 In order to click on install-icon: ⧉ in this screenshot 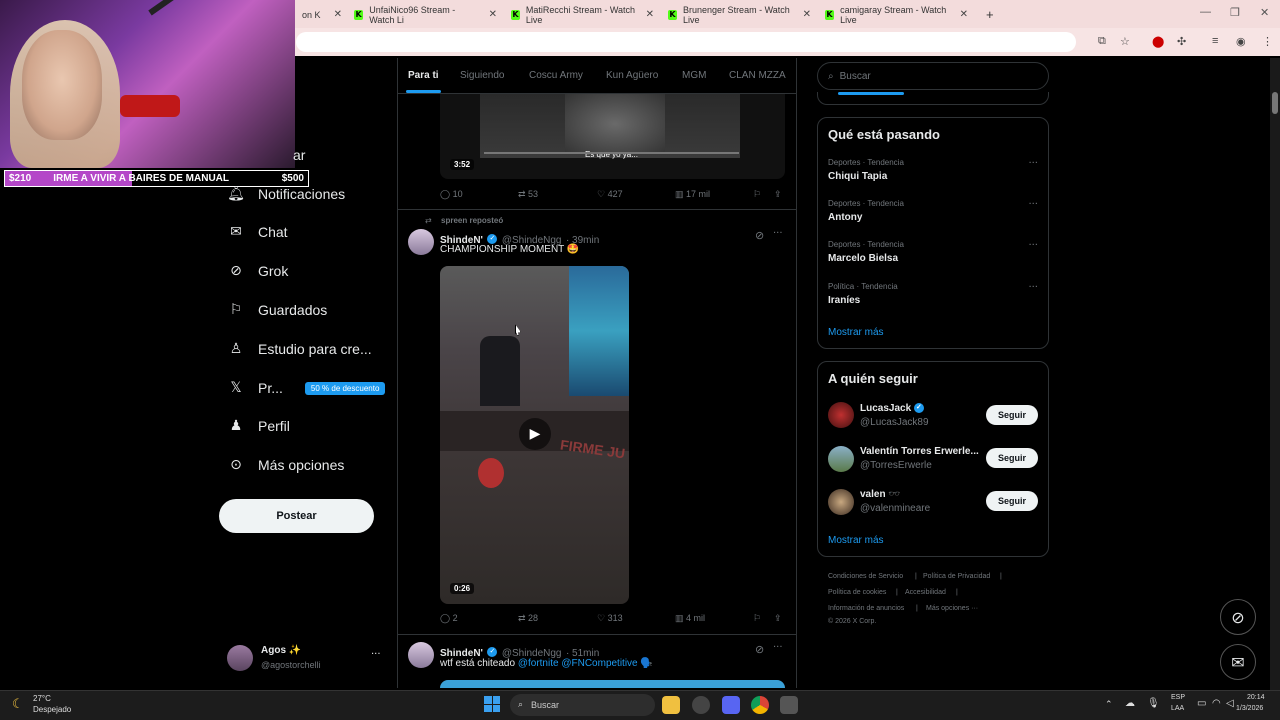, I will do `click(1102, 41)`.